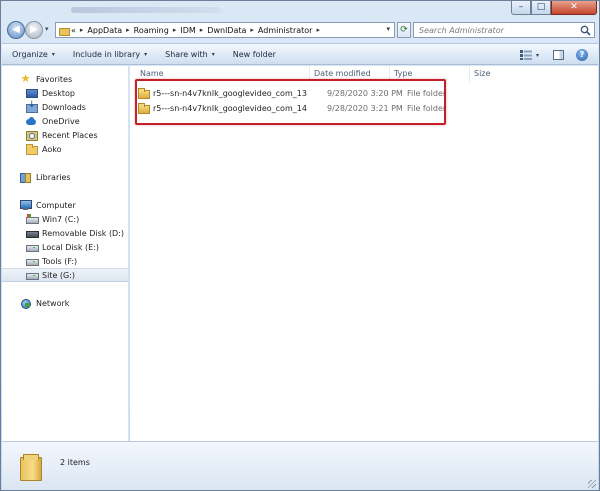 This screenshot has height=491, width=600. I want to click on nav-label: Tools (F:), so click(60, 261).